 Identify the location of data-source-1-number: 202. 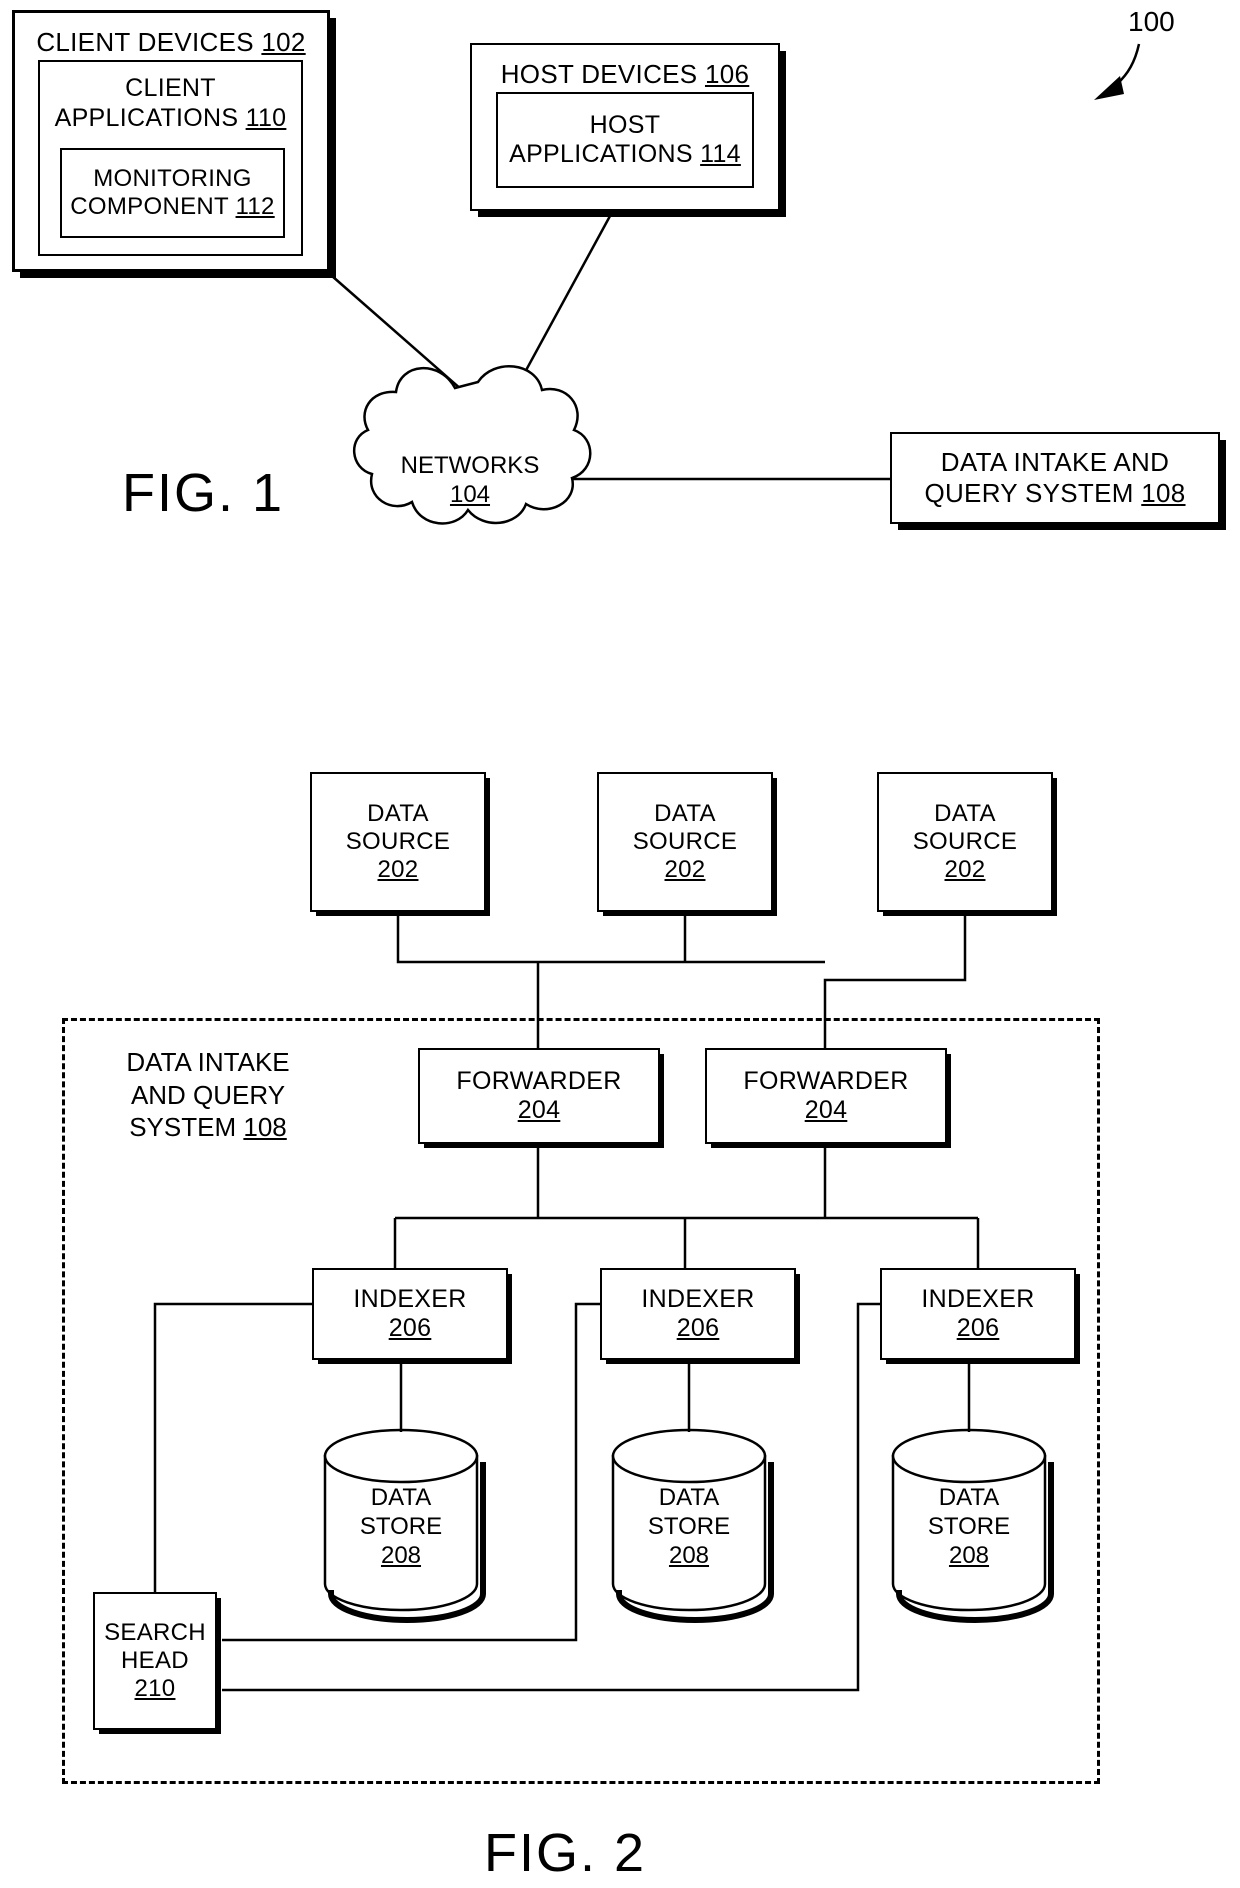
(398, 870).